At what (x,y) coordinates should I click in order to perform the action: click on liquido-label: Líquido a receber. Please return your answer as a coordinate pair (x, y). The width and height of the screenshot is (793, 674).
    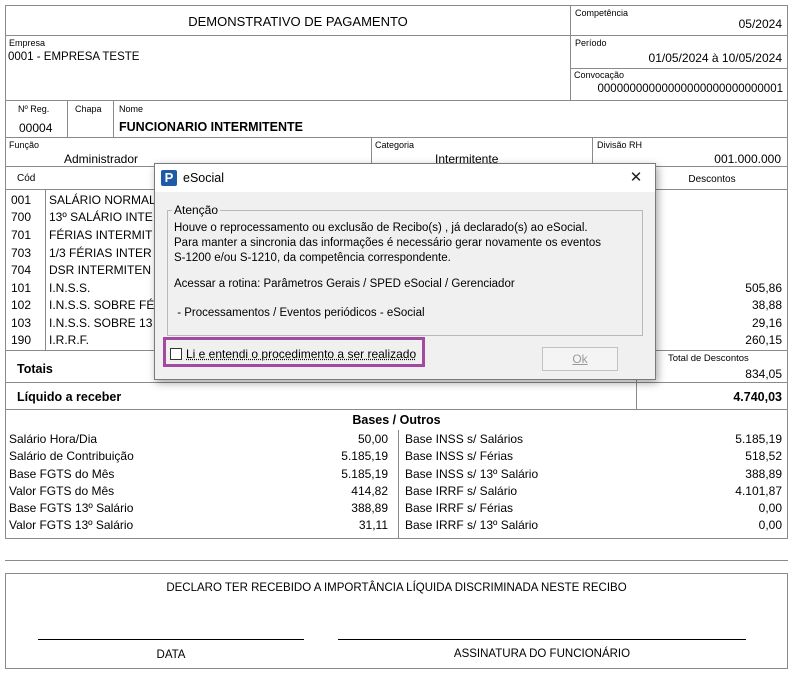
    Looking at the image, I should click on (69, 397).